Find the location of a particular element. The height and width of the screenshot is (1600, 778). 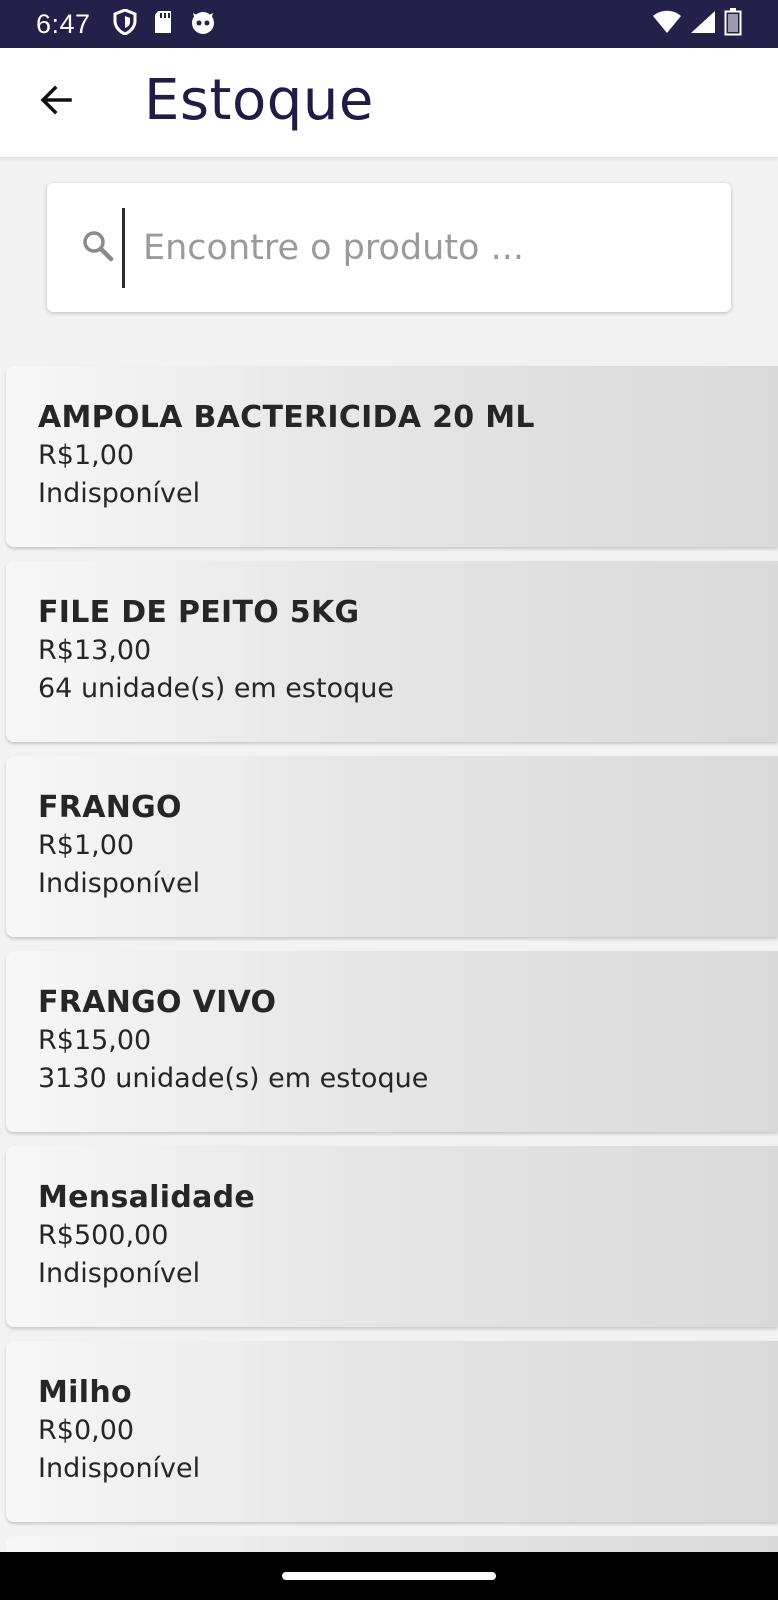

search-box is located at coordinates (389, 247).